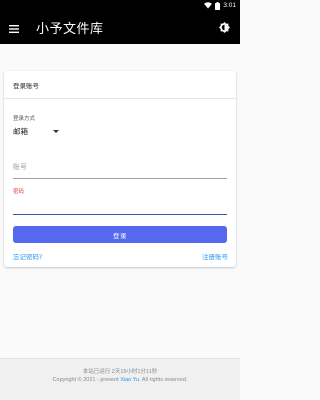  What do you see at coordinates (20, 131) in the screenshot?
I see `login-method-value: 邮箱` at bounding box center [20, 131].